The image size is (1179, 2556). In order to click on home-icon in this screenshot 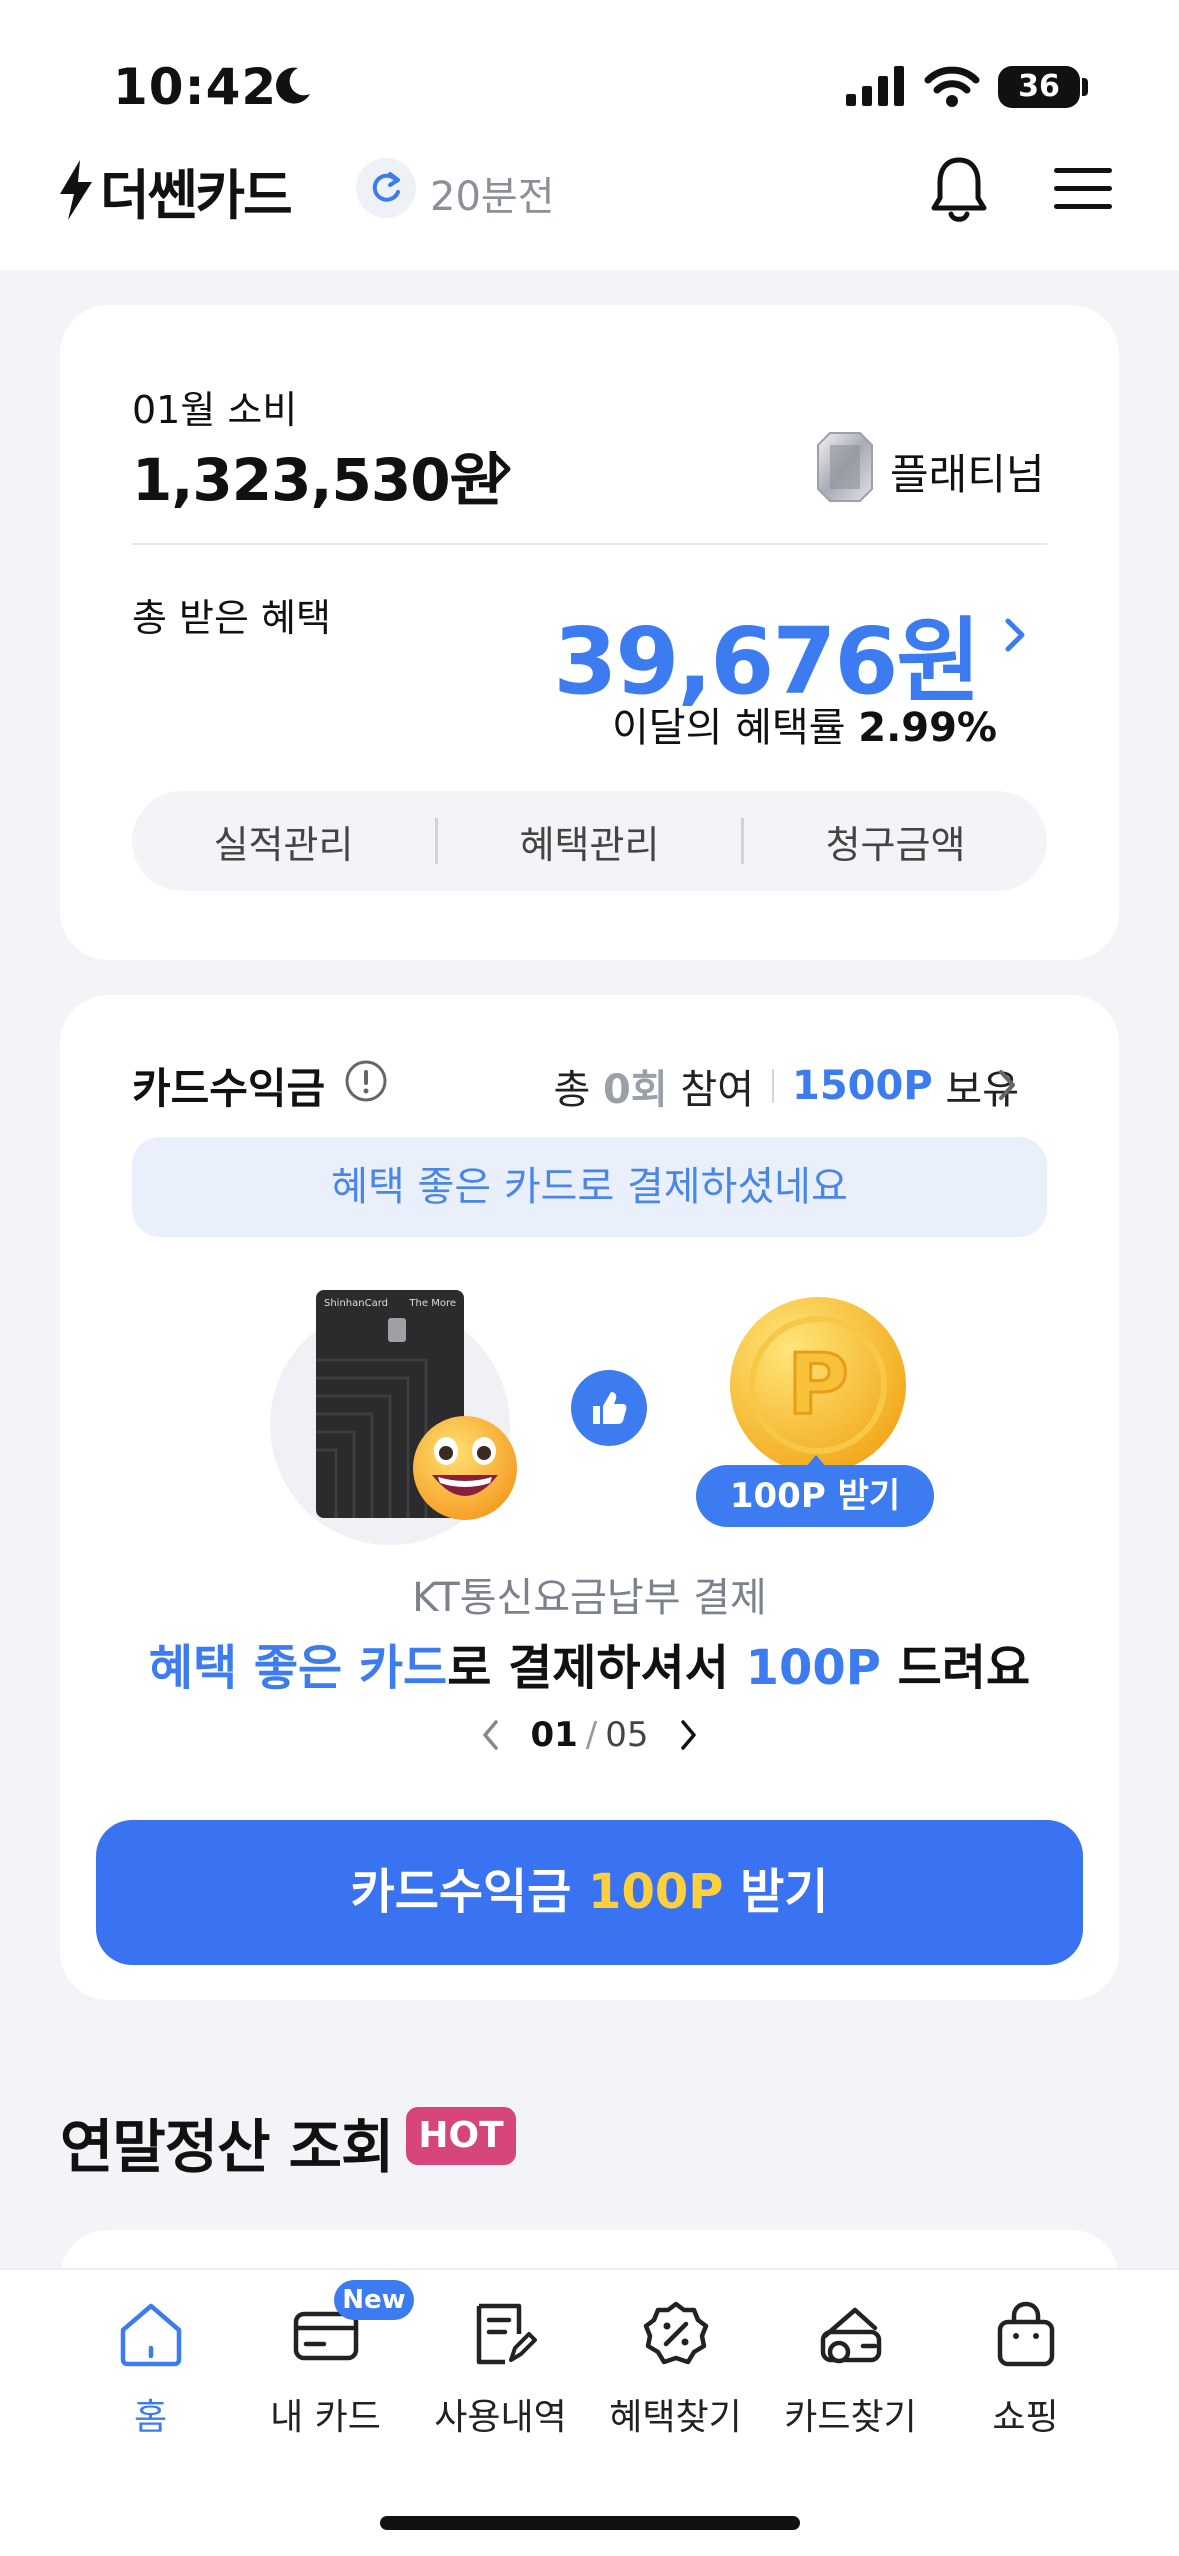, I will do `click(151, 2335)`.